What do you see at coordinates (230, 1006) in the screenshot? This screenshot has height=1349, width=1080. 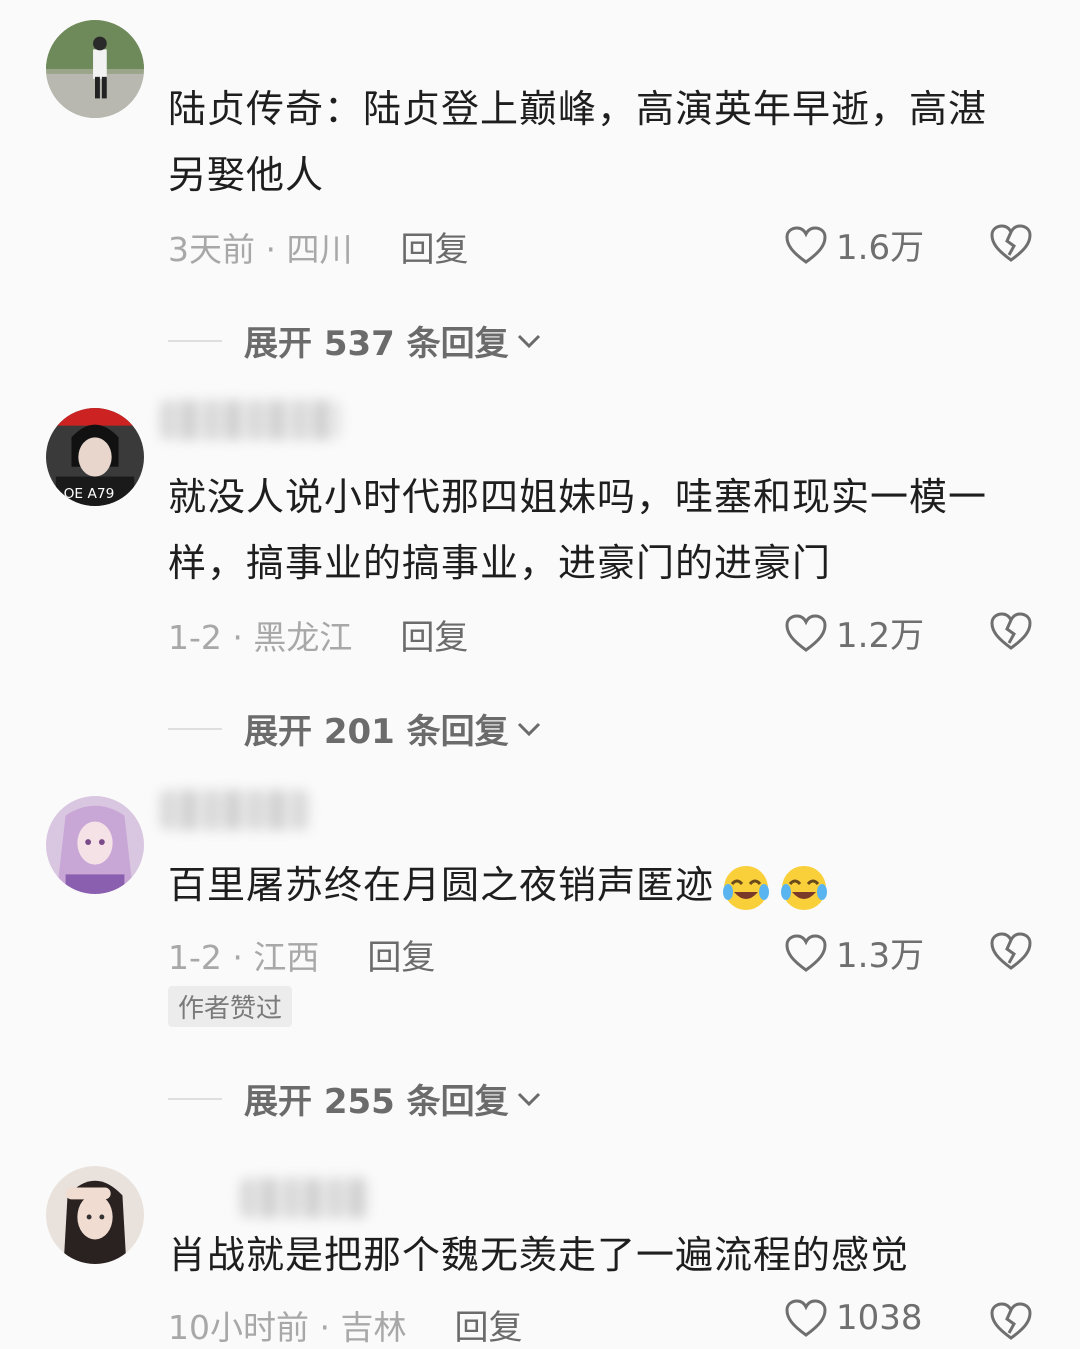 I see `author-liked-badge: 作者赞过` at bounding box center [230, 1006].